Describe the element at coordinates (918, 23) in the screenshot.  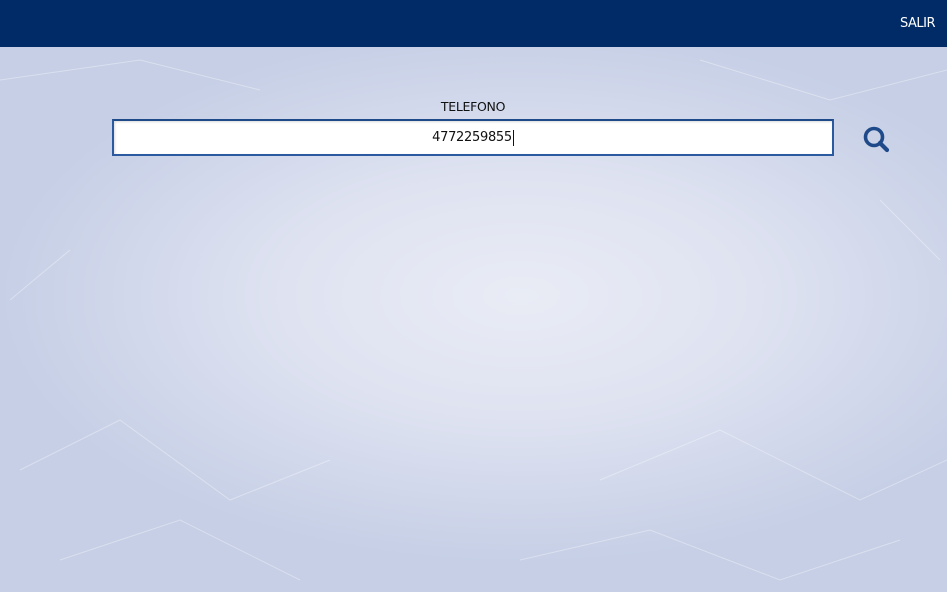
I see `exit-button: SALIR` at that location.